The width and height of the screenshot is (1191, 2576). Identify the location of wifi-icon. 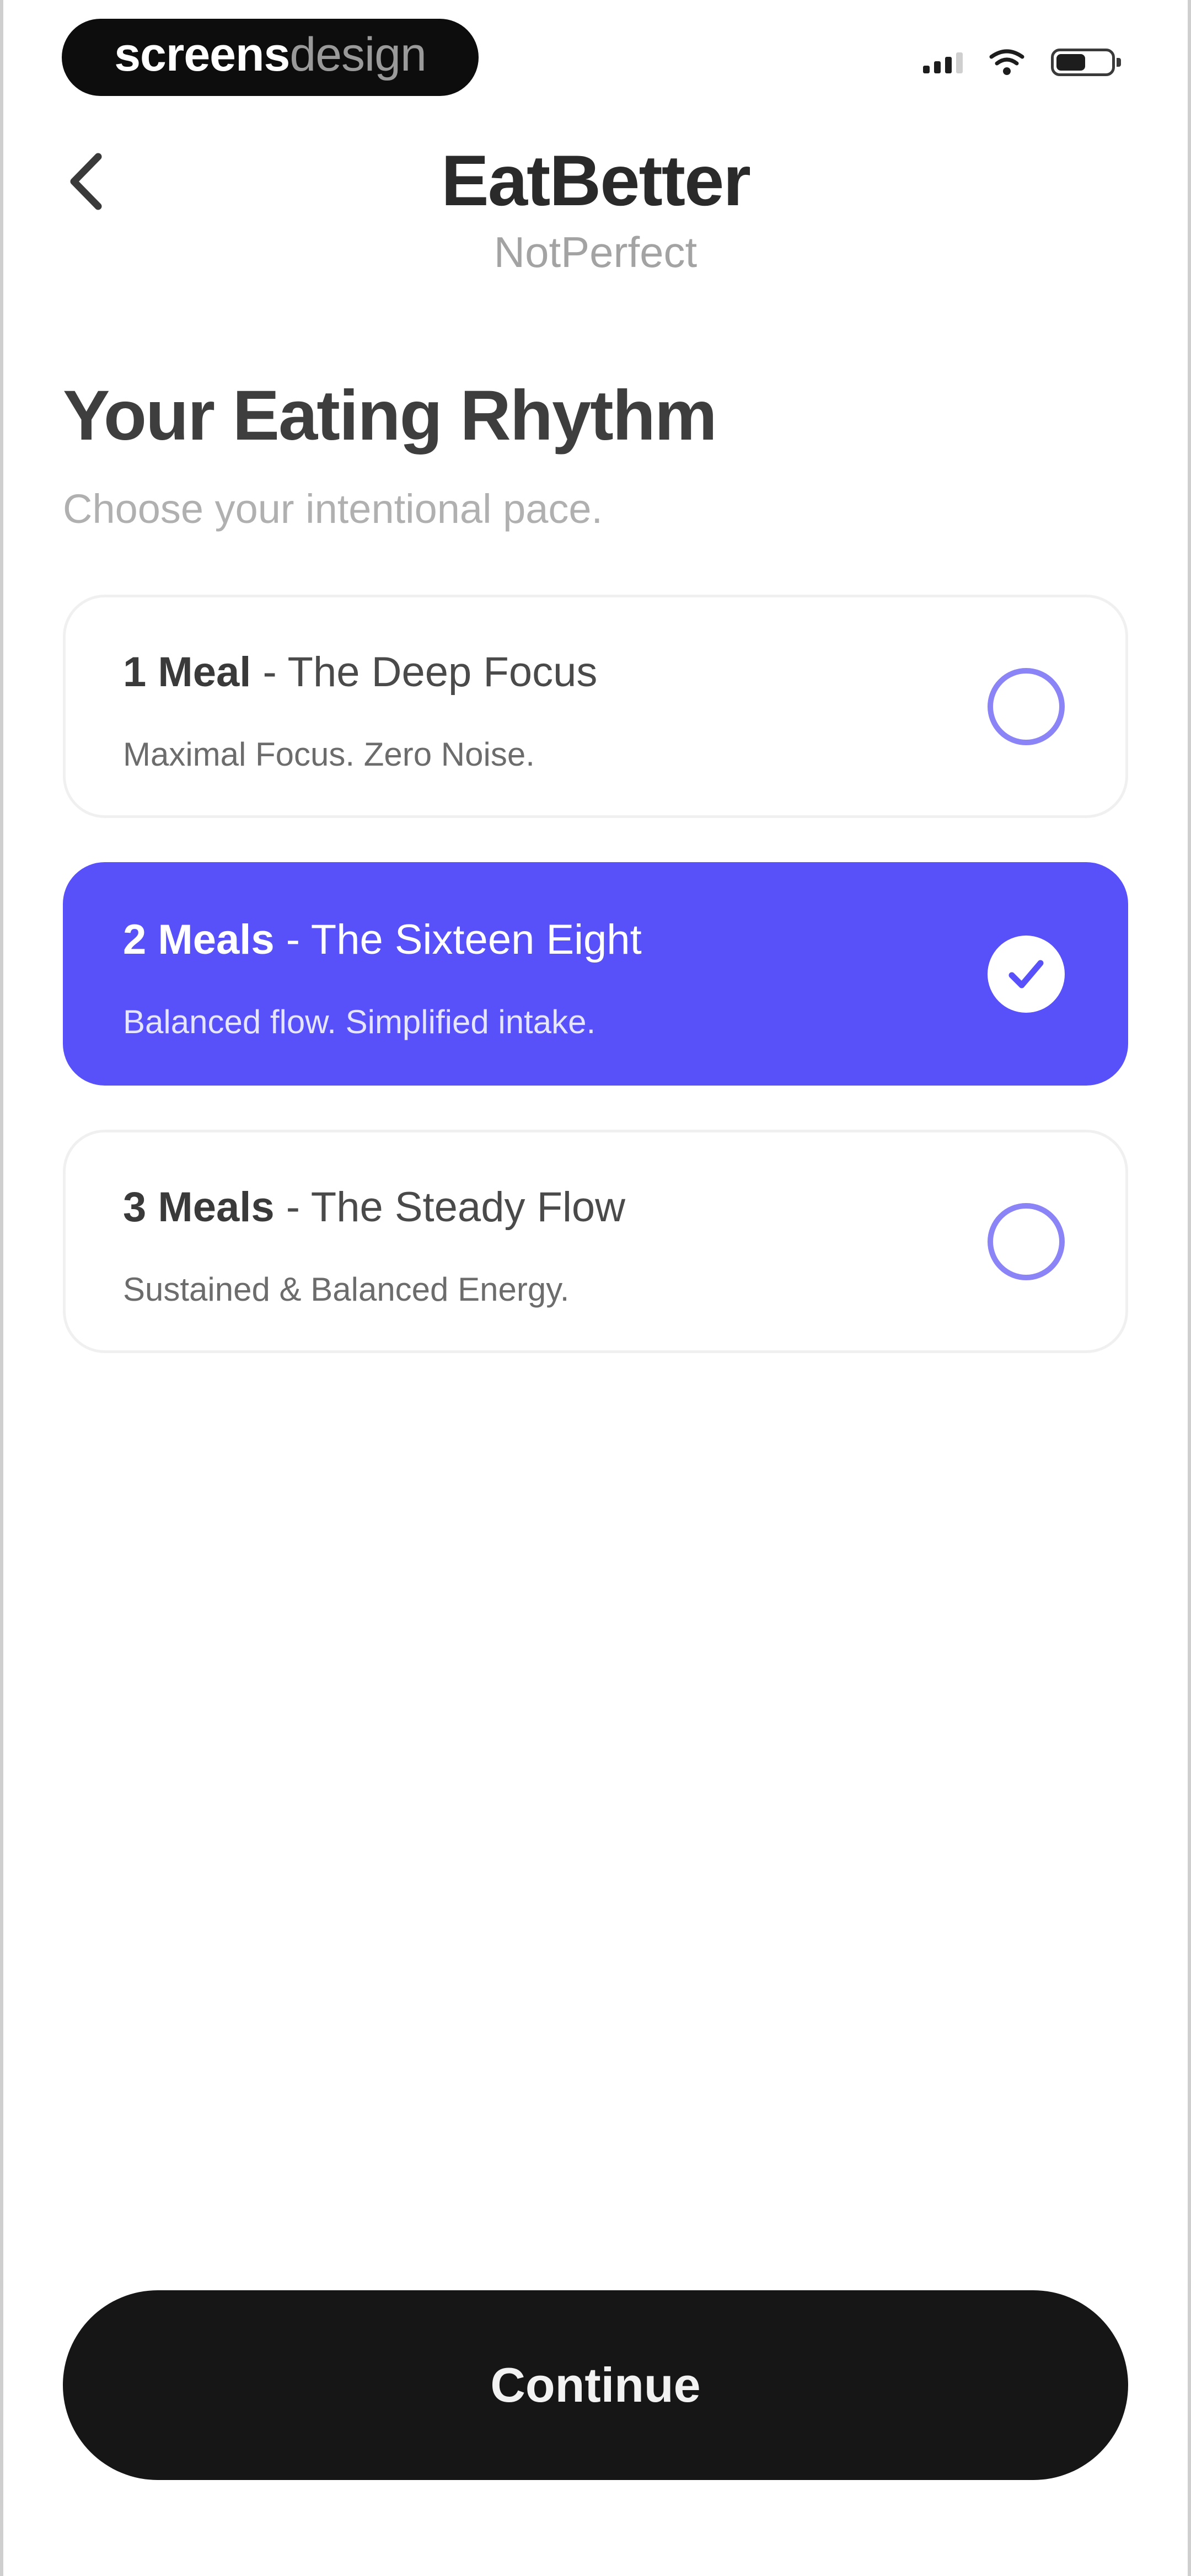
(1006, 62).